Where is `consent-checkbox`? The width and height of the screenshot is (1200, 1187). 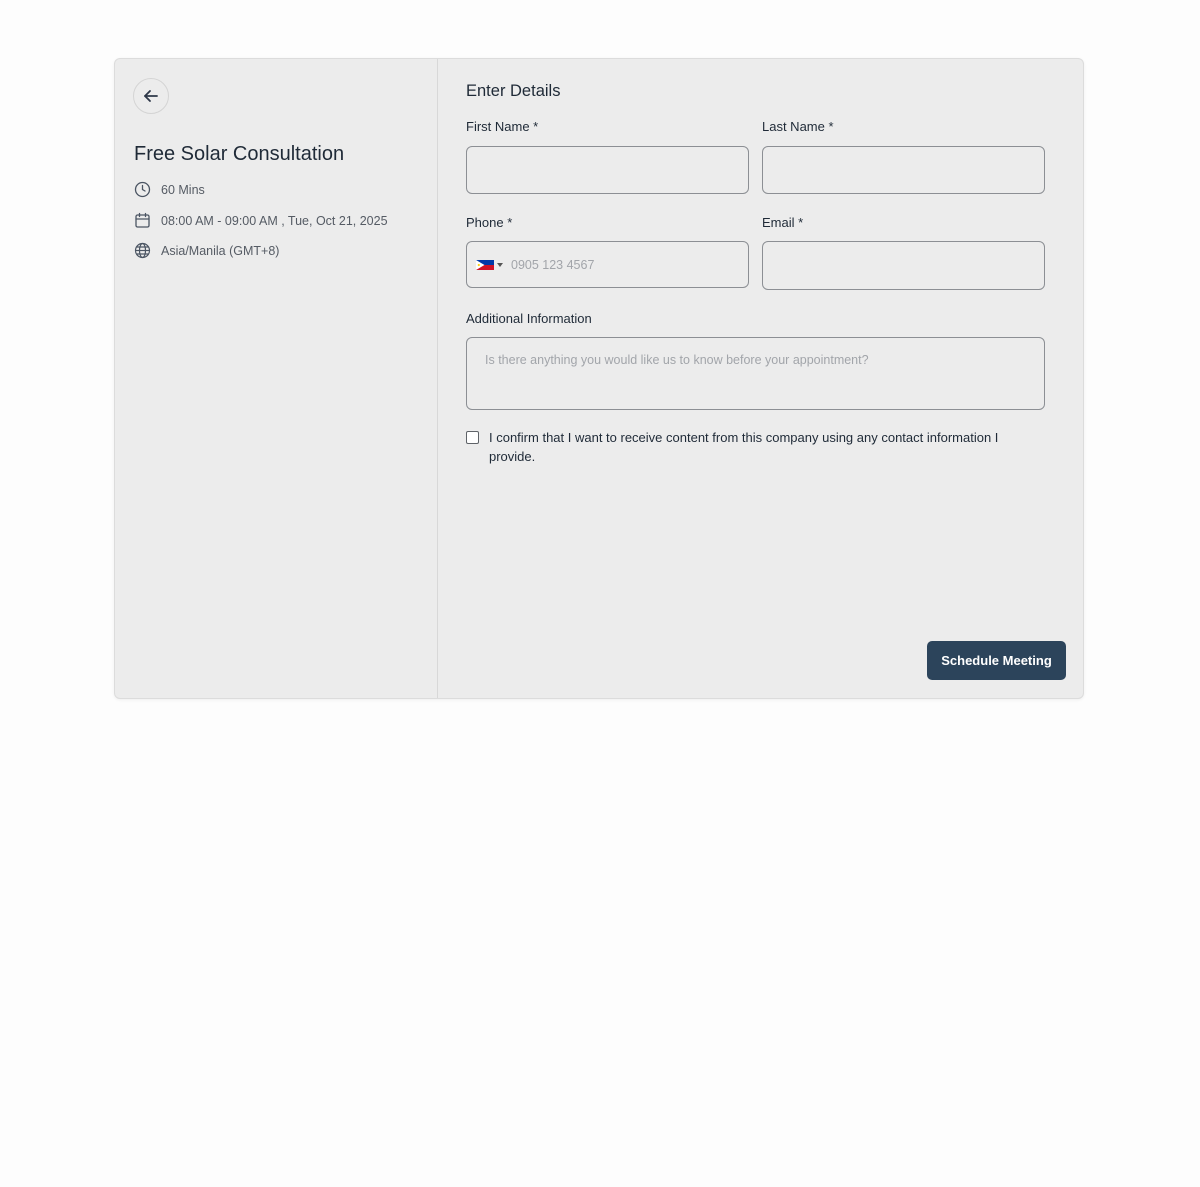
consent-checkbox is located at coordinates (472, 437).